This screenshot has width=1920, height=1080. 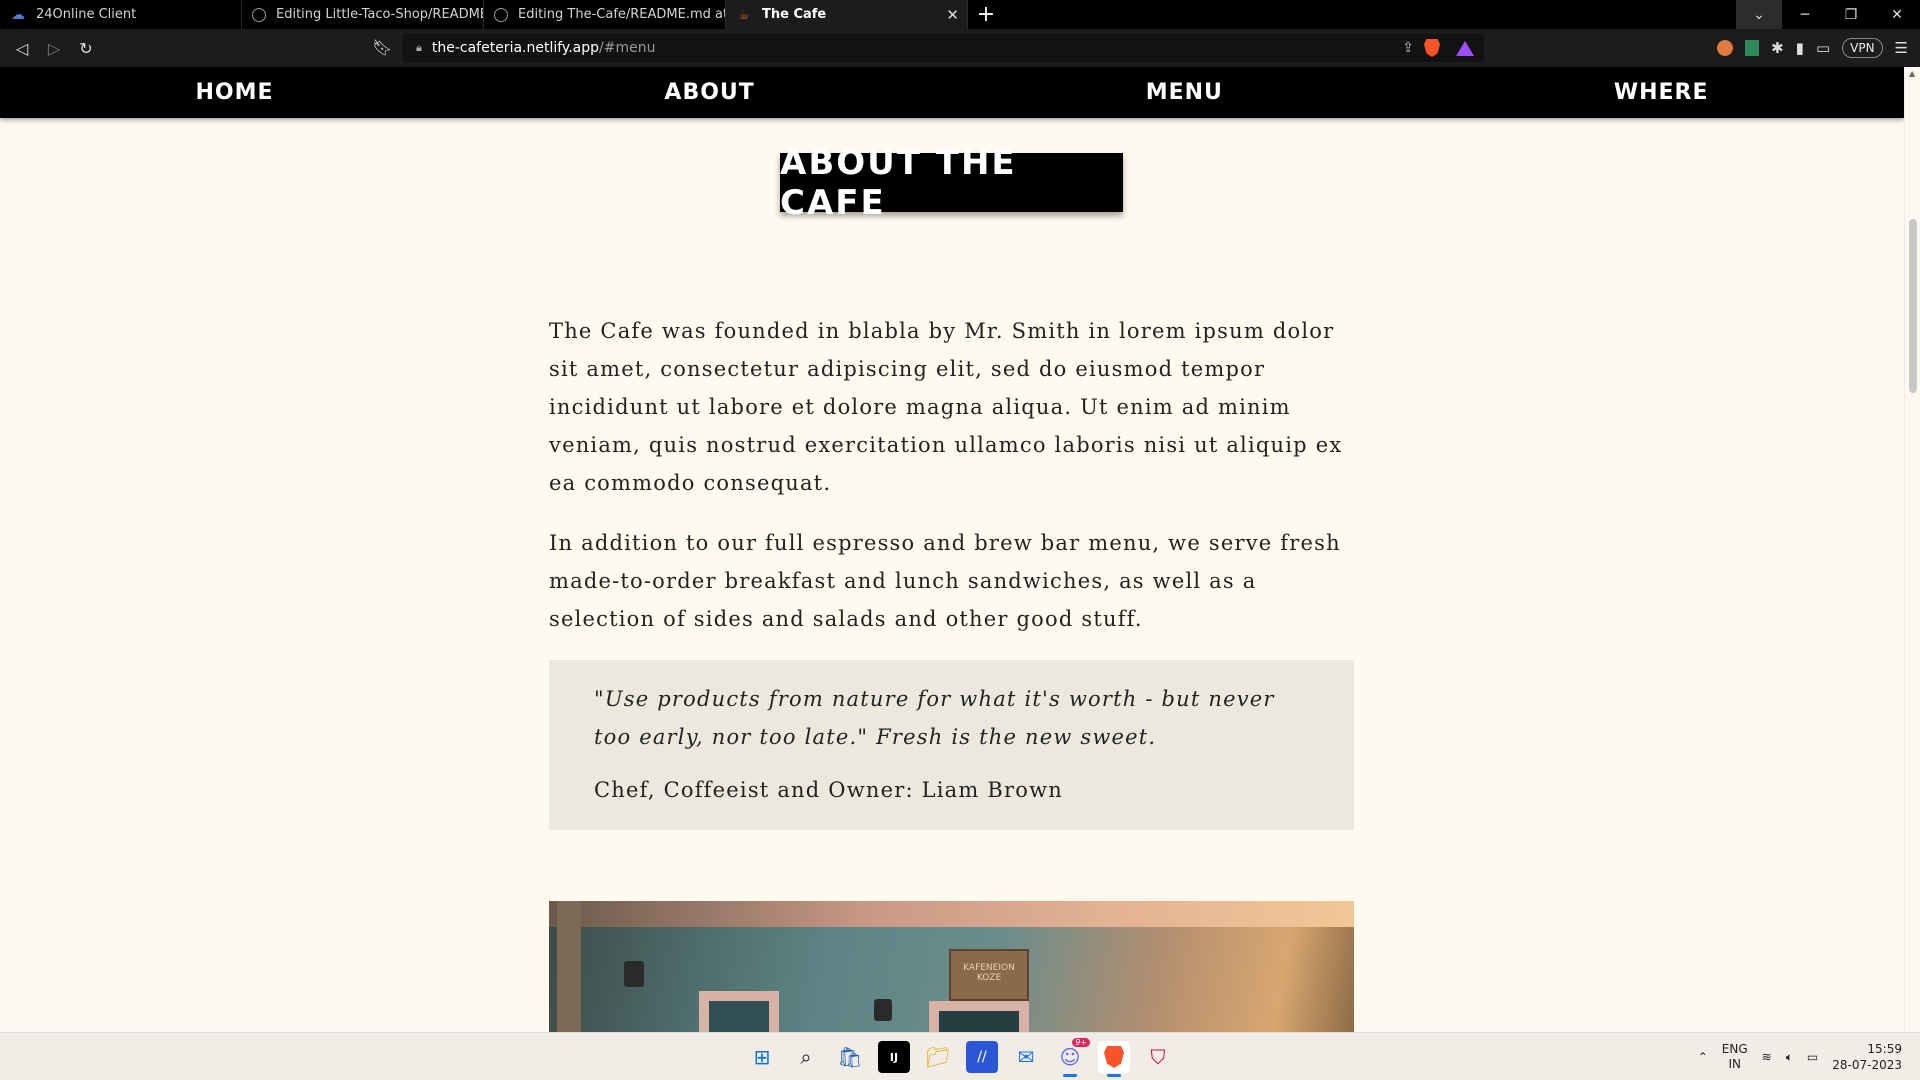 I want to click on nav-menu-link: MENU, so click(x=1184, y=92).